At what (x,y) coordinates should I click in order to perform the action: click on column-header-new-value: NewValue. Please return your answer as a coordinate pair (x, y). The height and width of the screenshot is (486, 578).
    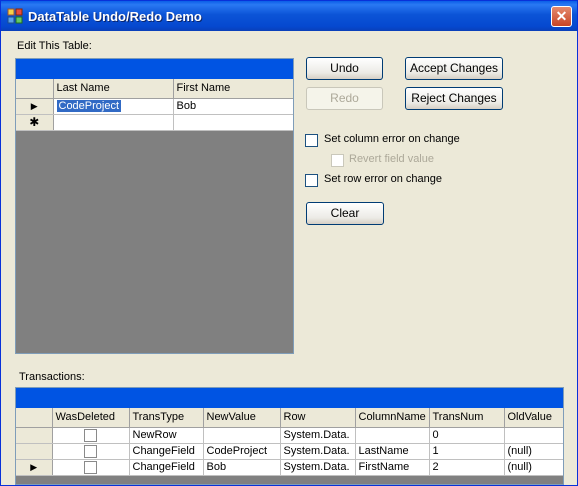
    Looking at the image, I should click on (242, 418).